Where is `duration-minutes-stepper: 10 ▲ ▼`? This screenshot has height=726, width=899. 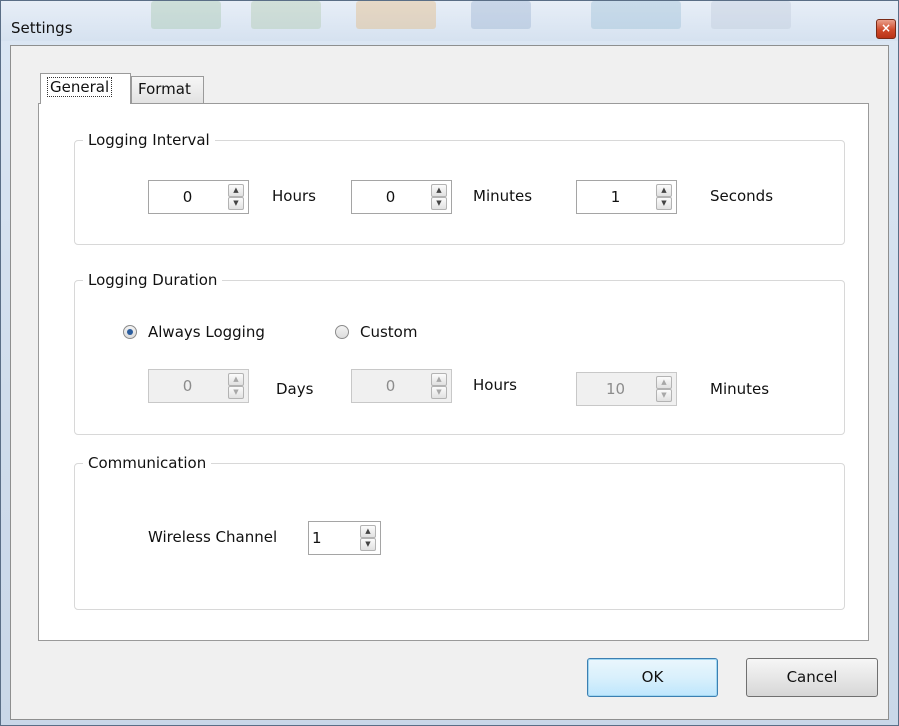
duration-minutes-stepper: 10 ▲ ▼ is located at coordinates (626, 389).